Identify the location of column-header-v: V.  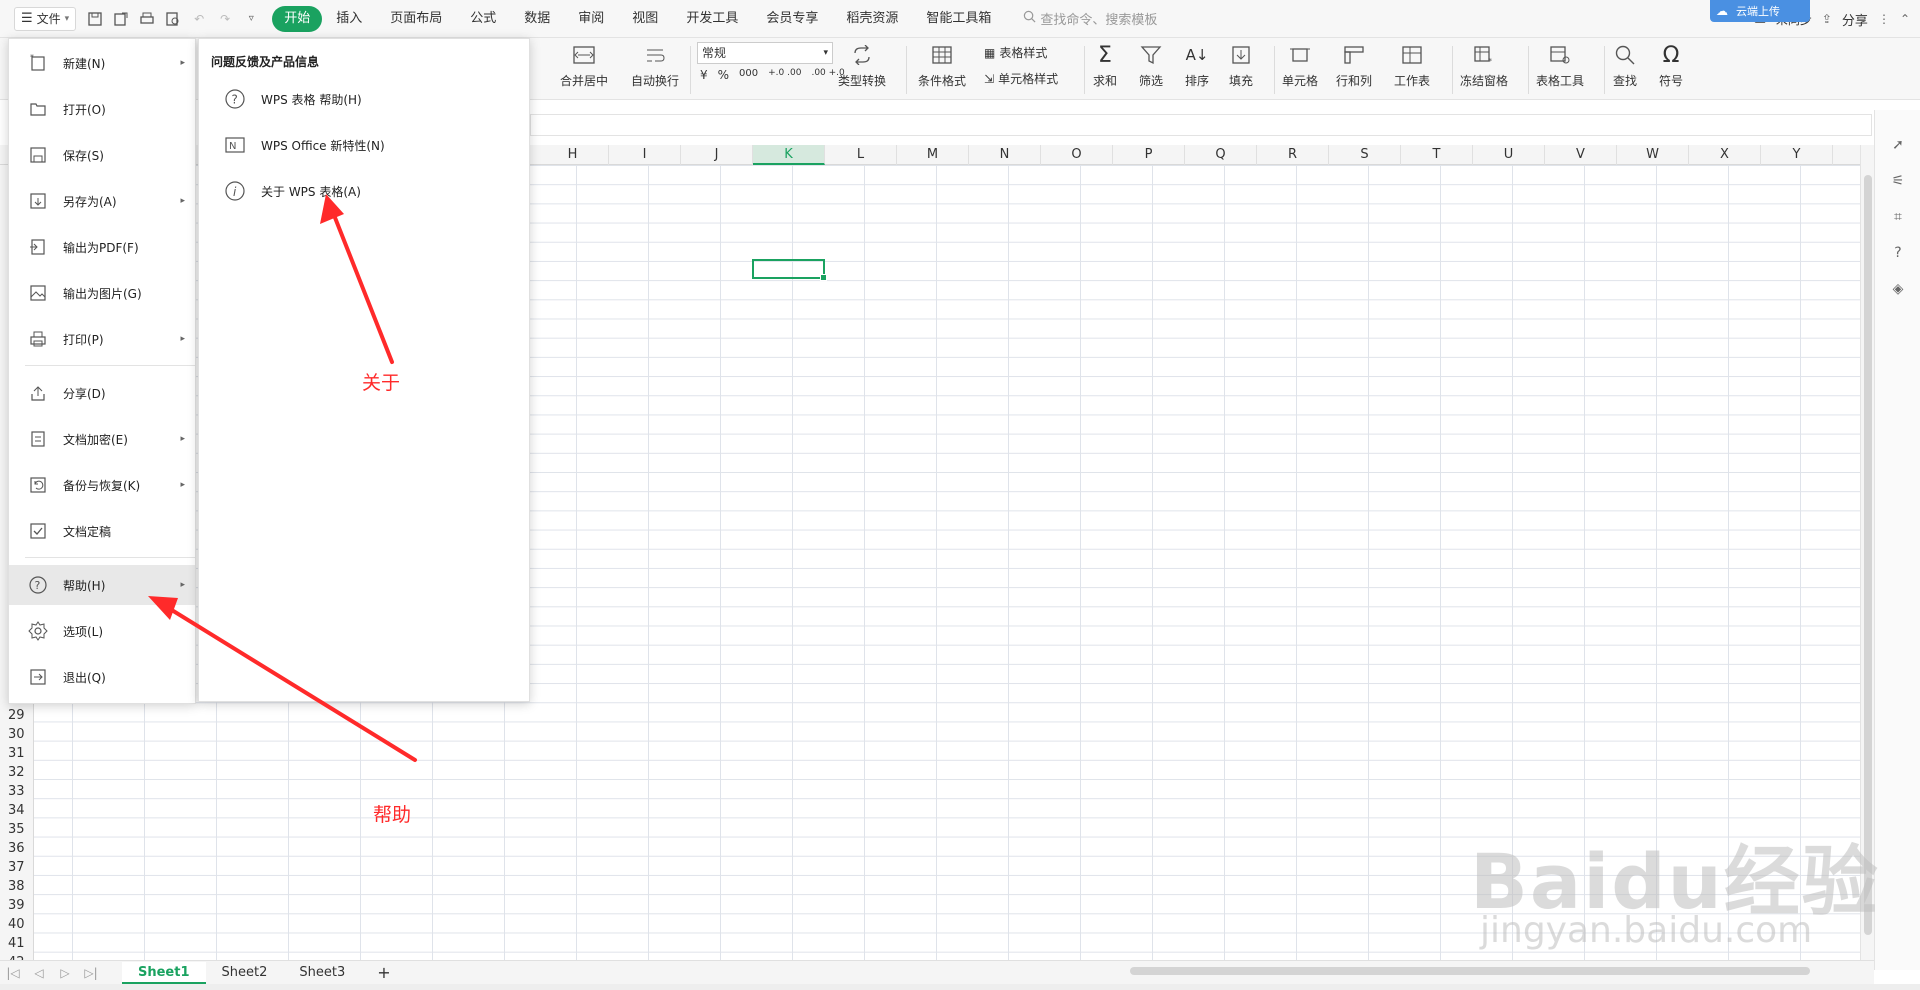
(1581, 155).